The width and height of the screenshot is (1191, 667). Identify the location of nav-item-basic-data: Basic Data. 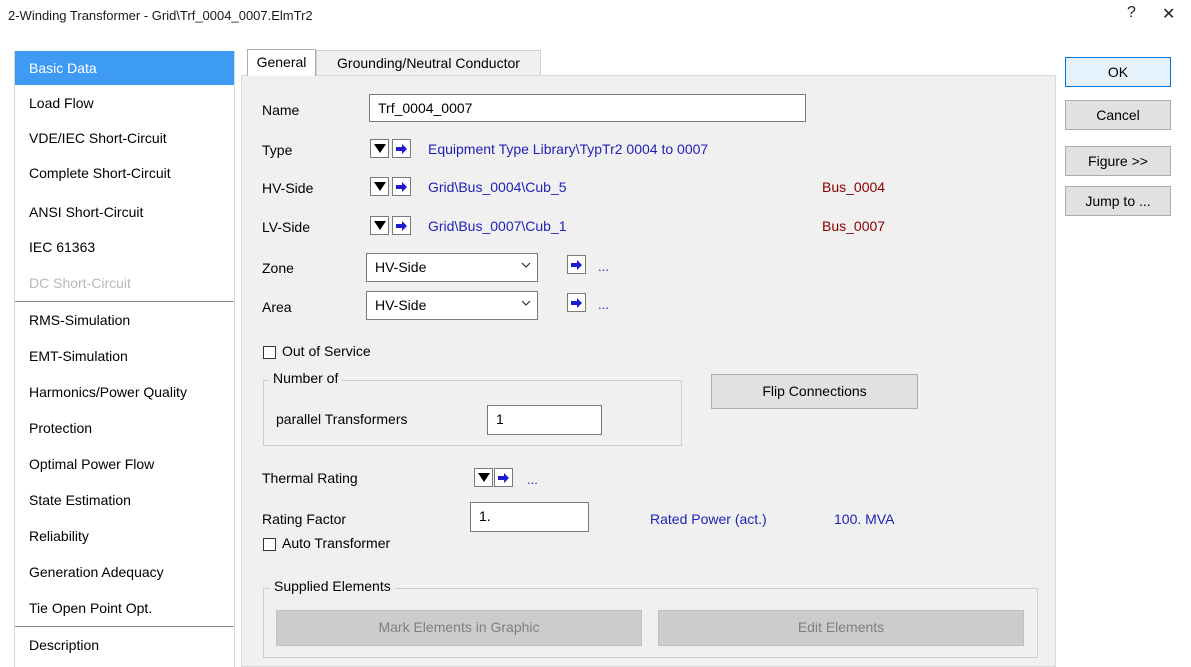
(124, 68).